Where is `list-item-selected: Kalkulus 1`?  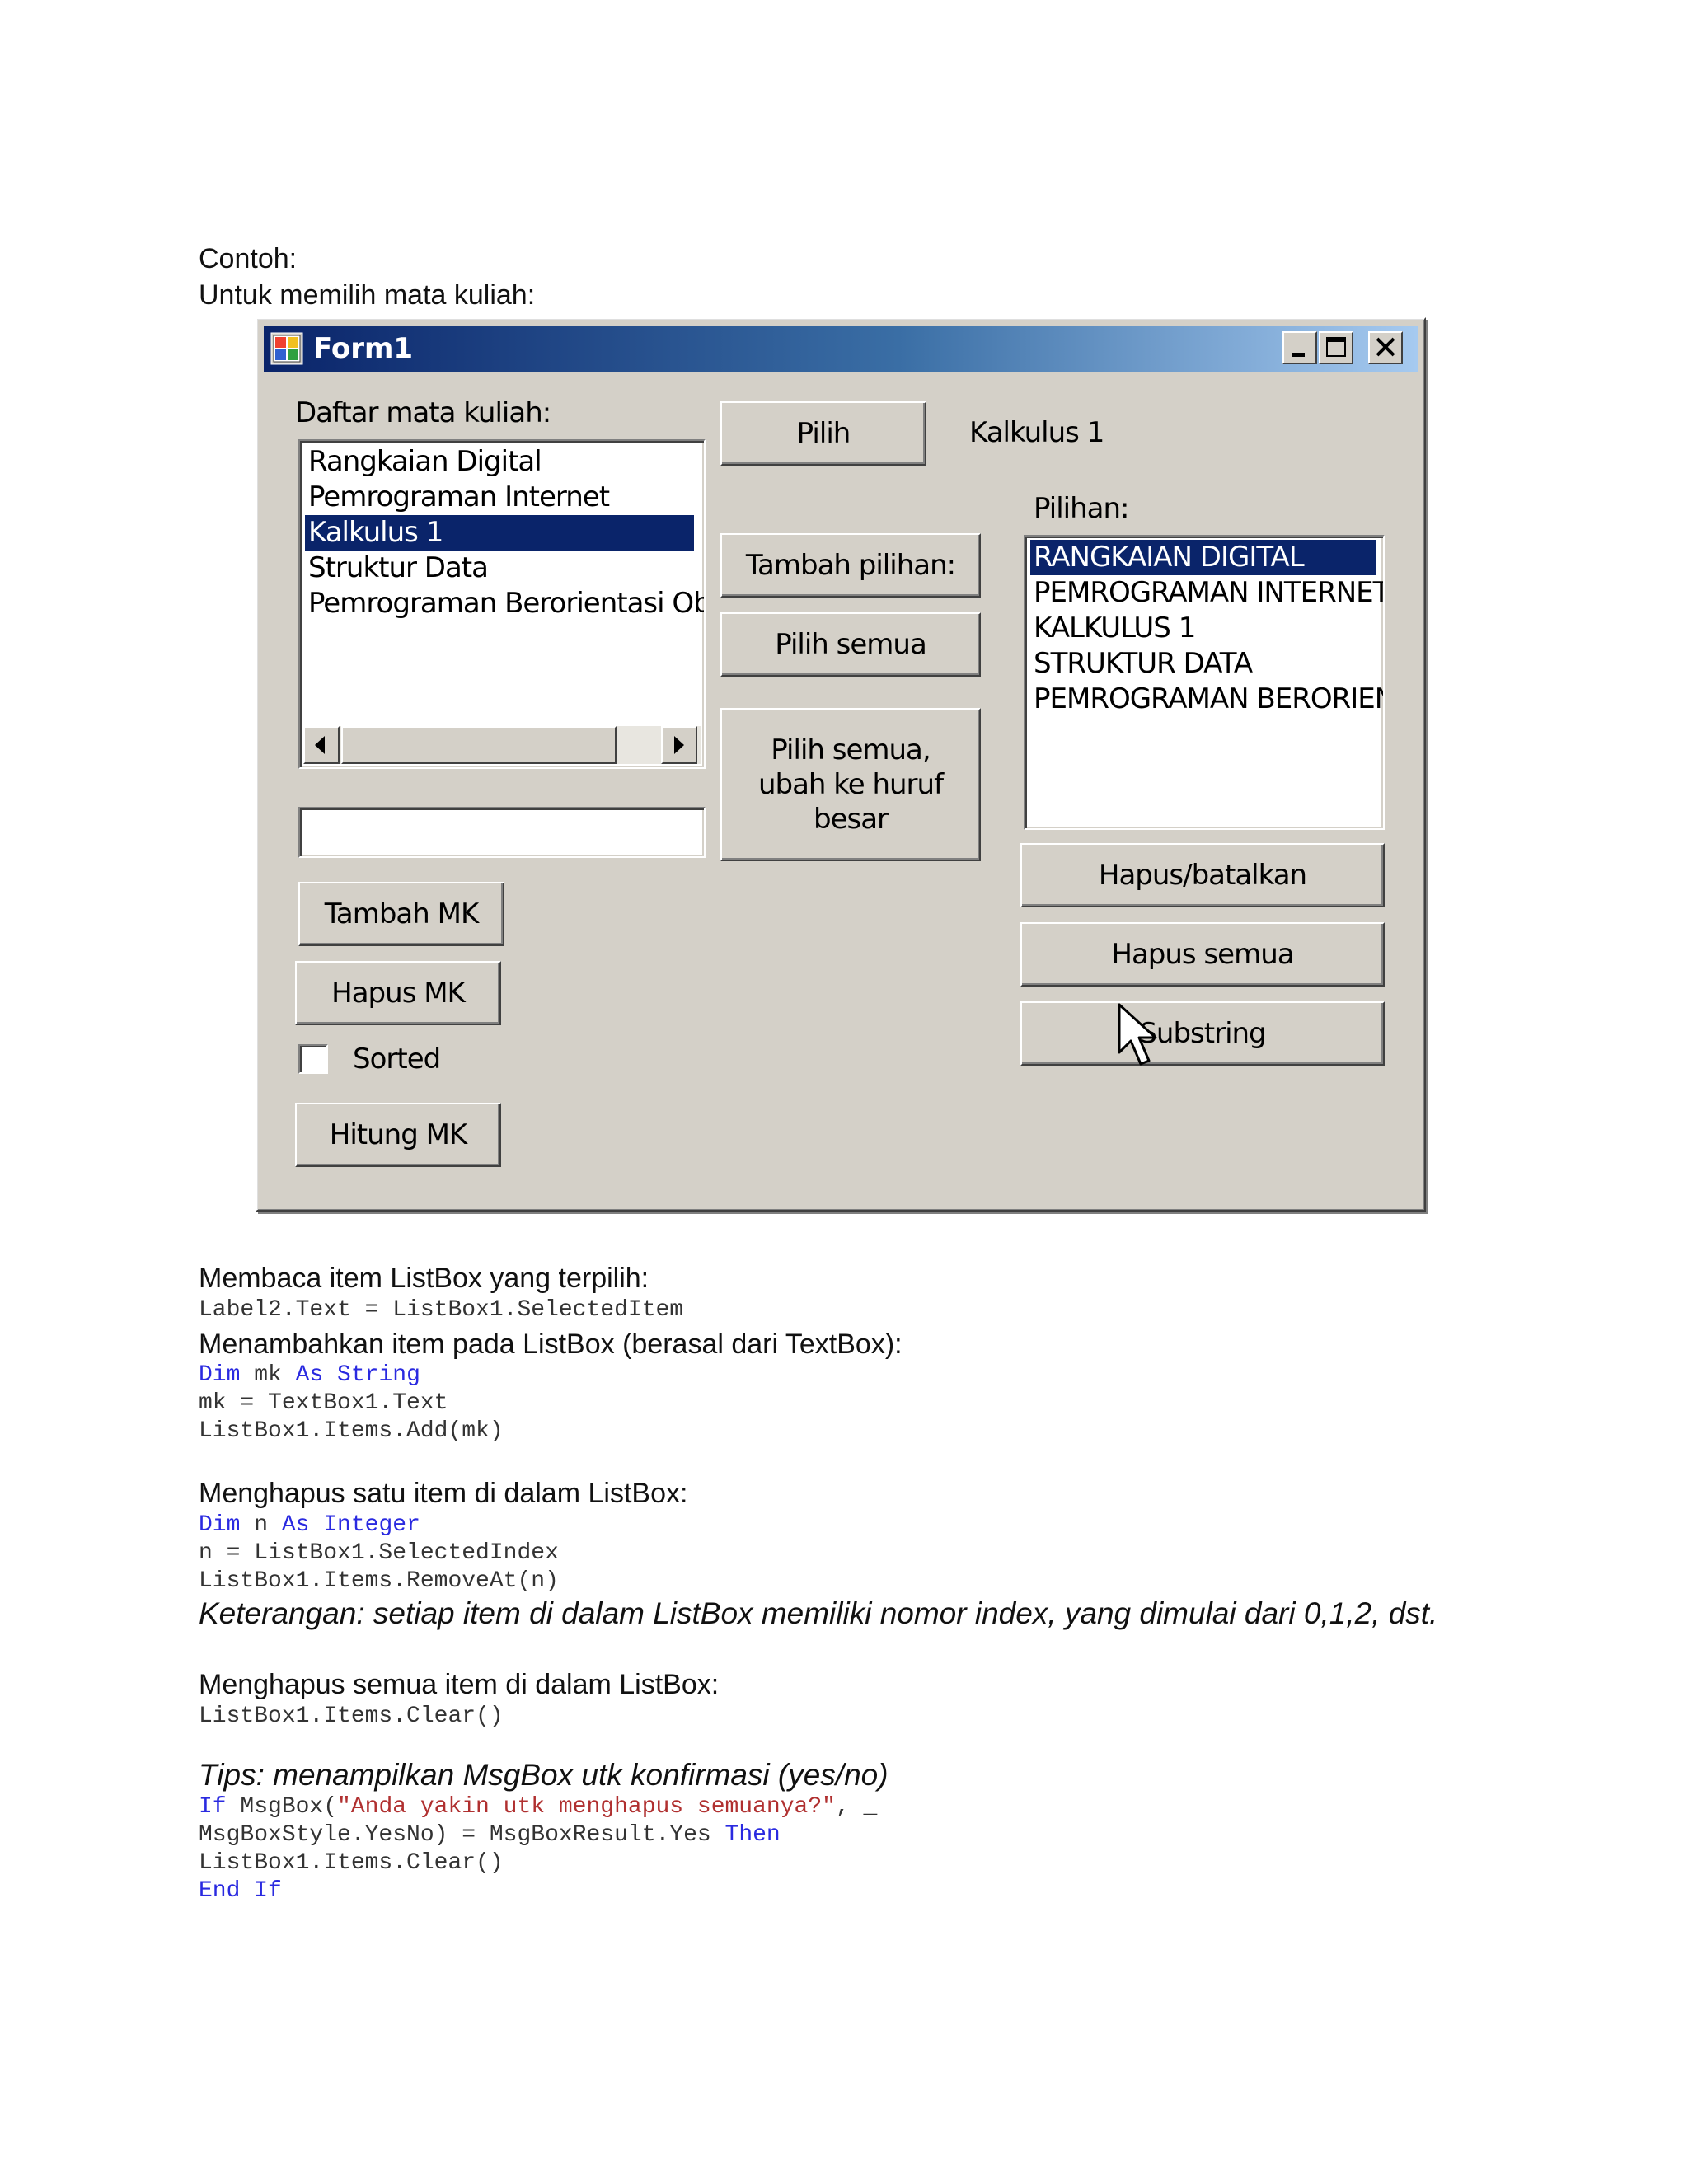 list-item-selected: Kalkulus 1 is located at coordinates (499, 533).